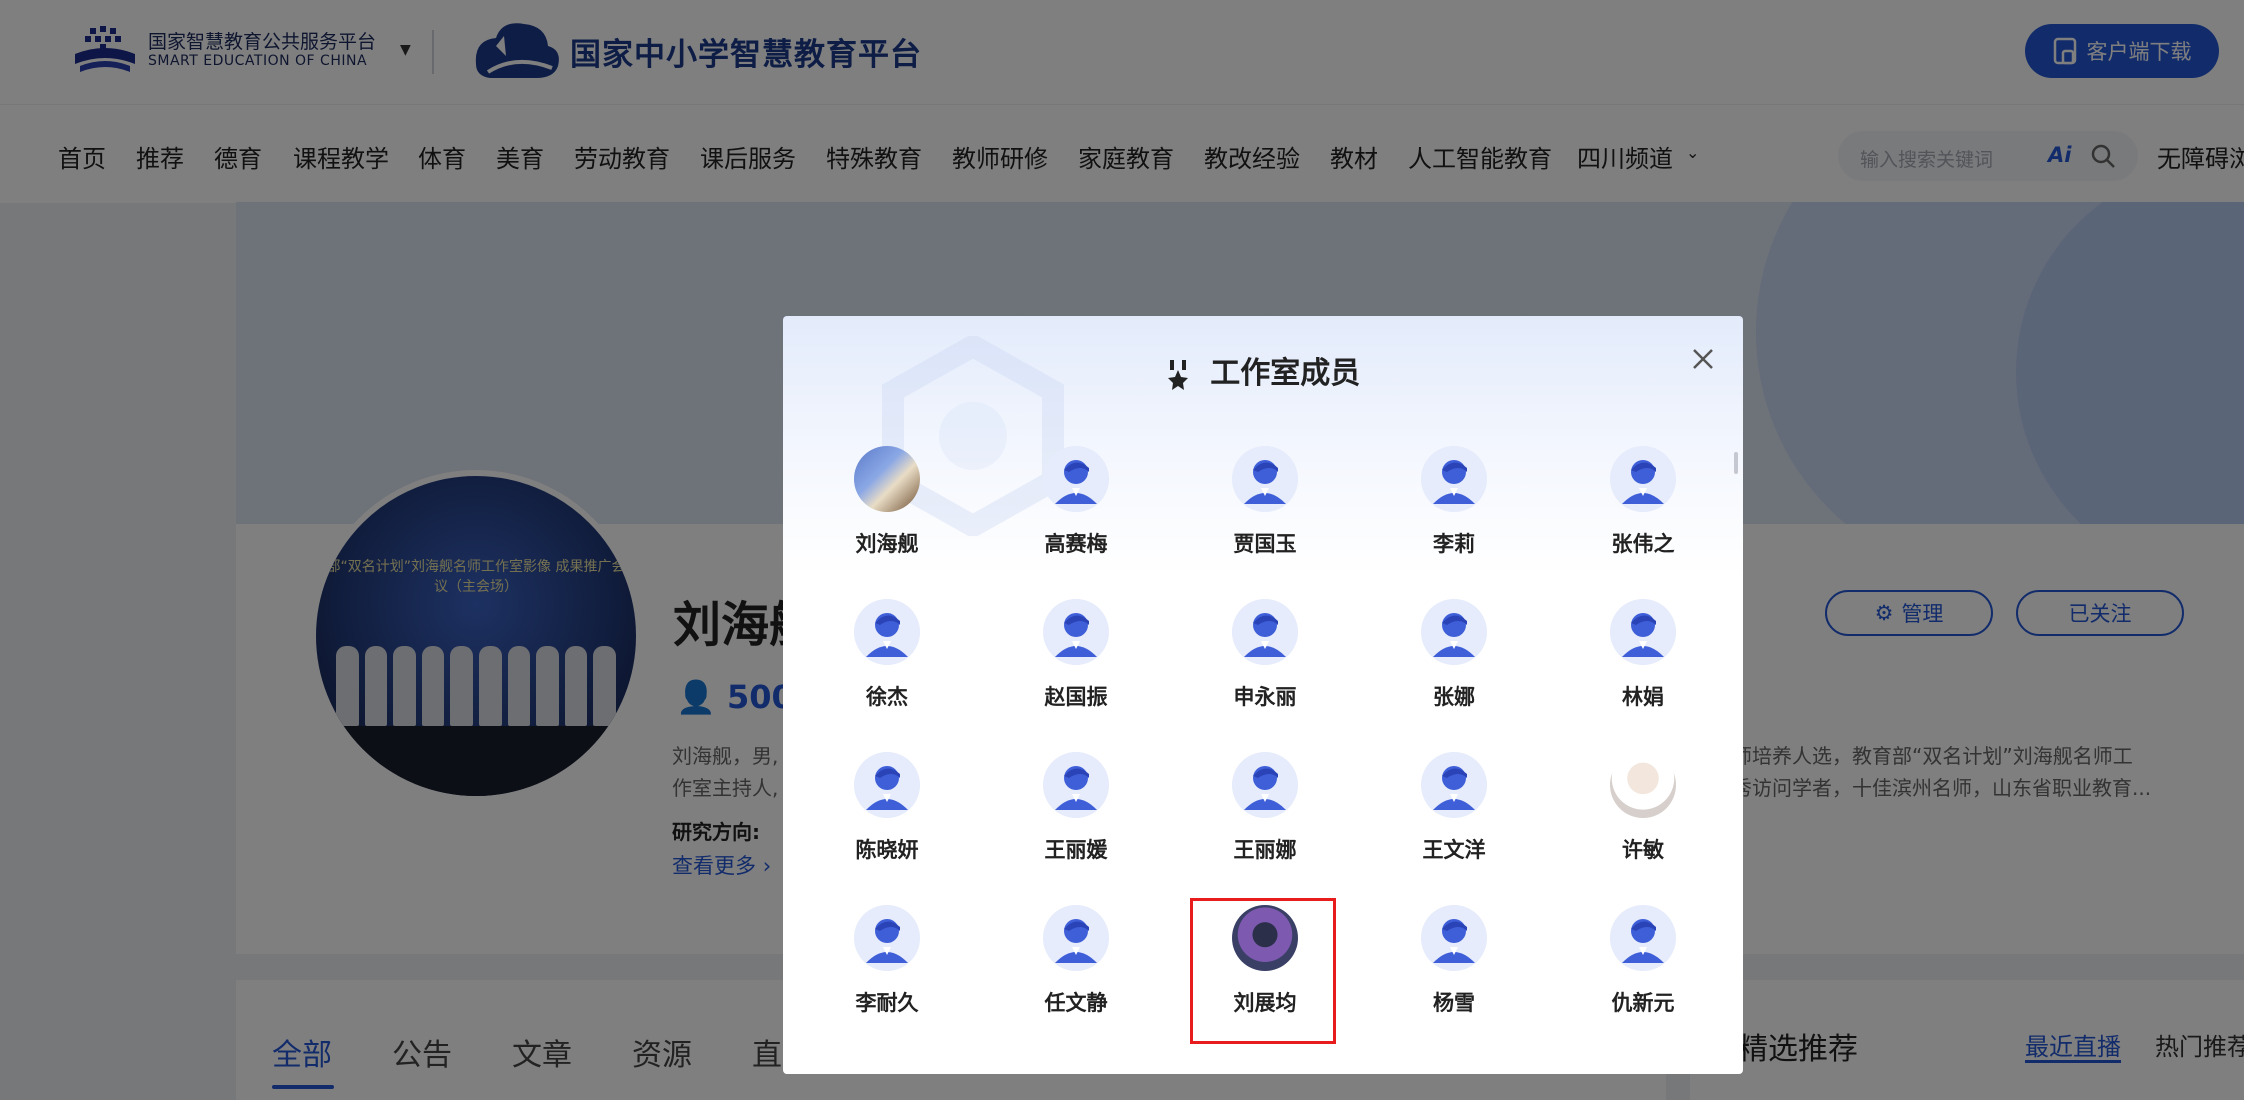 Image resolution: width=2244 pixels, height=1100 pixels. What do you see at coordinates (1454, 1003) in the screenshot?
I see `member-name: 杨雪` at bounding box center [1454, 1003].